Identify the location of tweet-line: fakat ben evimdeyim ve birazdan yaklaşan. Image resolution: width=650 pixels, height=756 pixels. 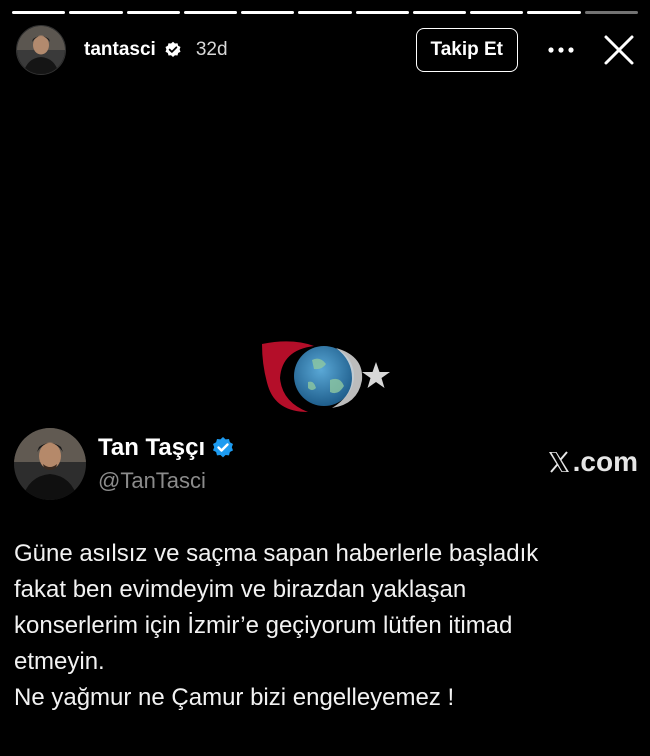
(240, 589).